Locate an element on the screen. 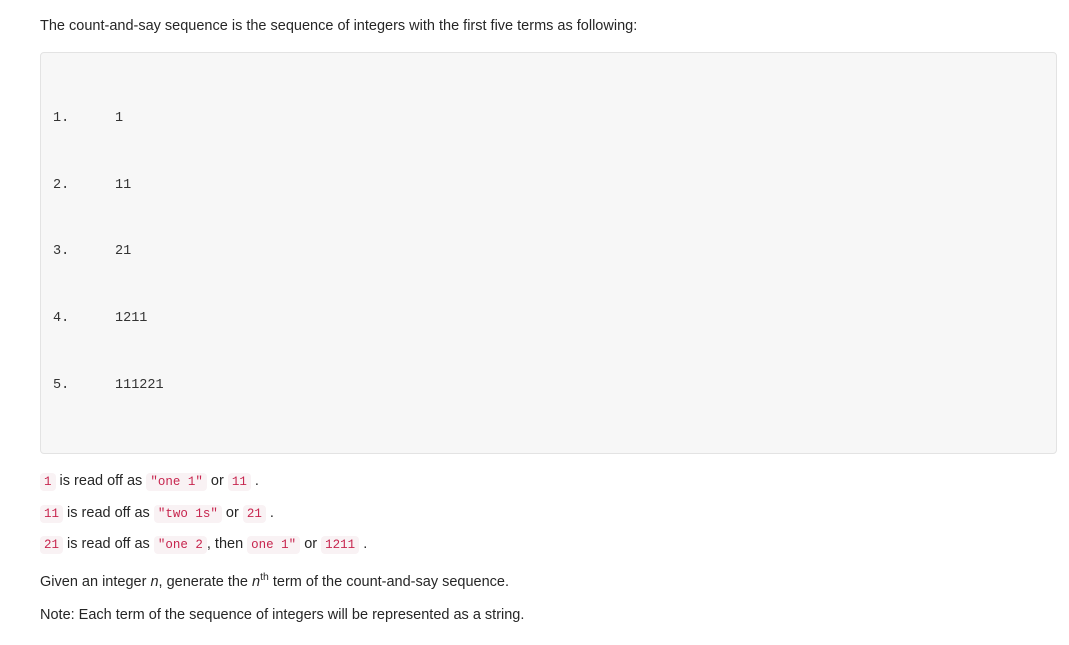  sequence-value: 21 is located at coordinates (123, 252).